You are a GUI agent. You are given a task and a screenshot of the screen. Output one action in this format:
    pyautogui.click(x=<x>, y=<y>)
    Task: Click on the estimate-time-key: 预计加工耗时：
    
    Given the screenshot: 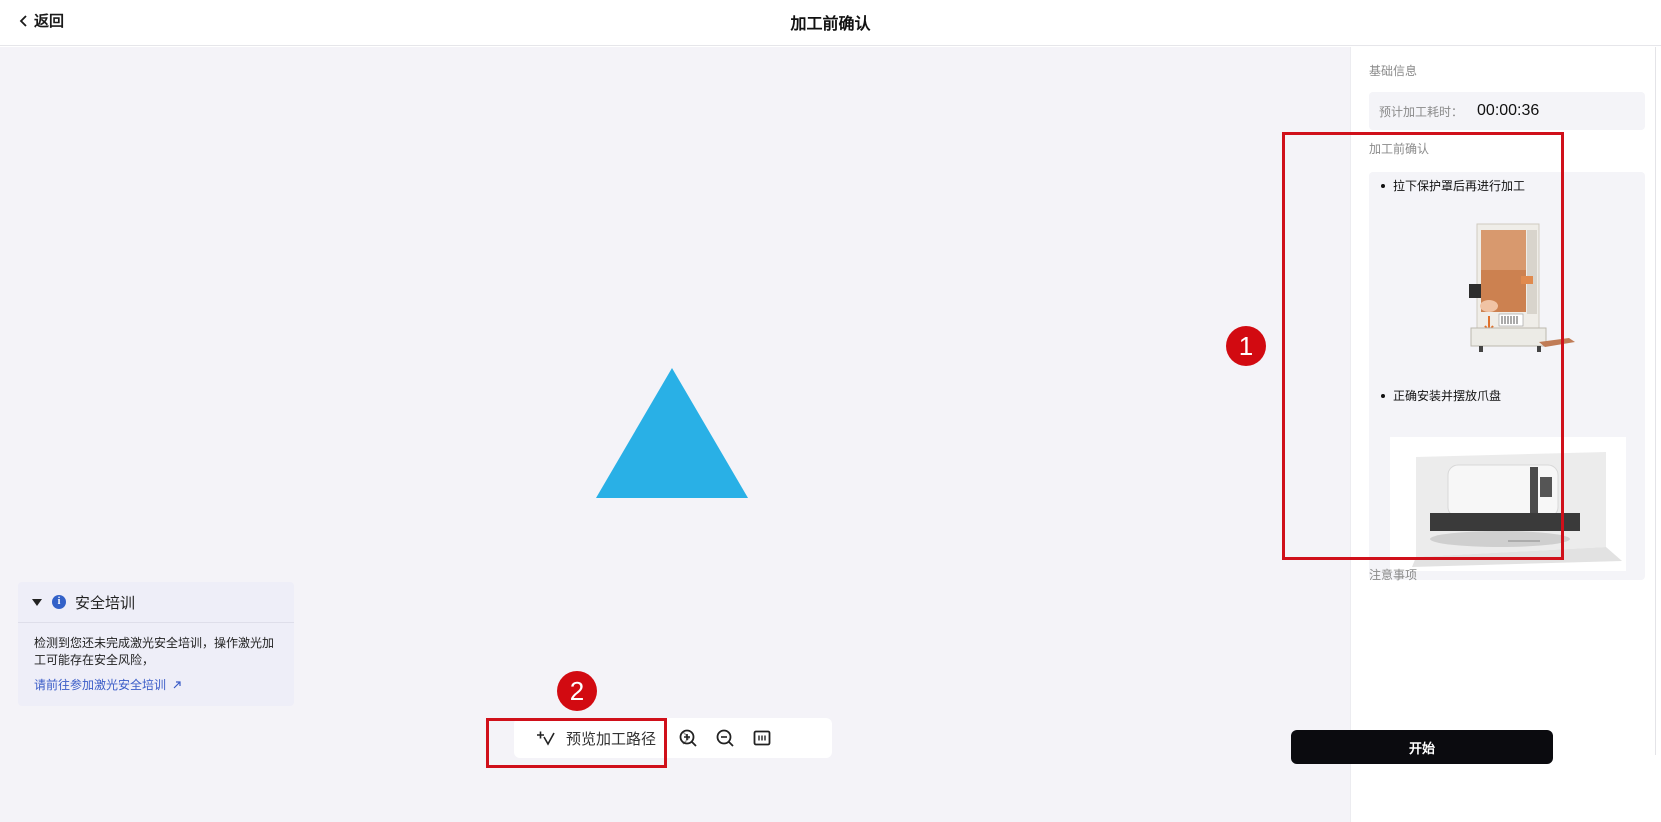 What is the action you would take?
    pyautogui.click(x=1421, y=111)
    